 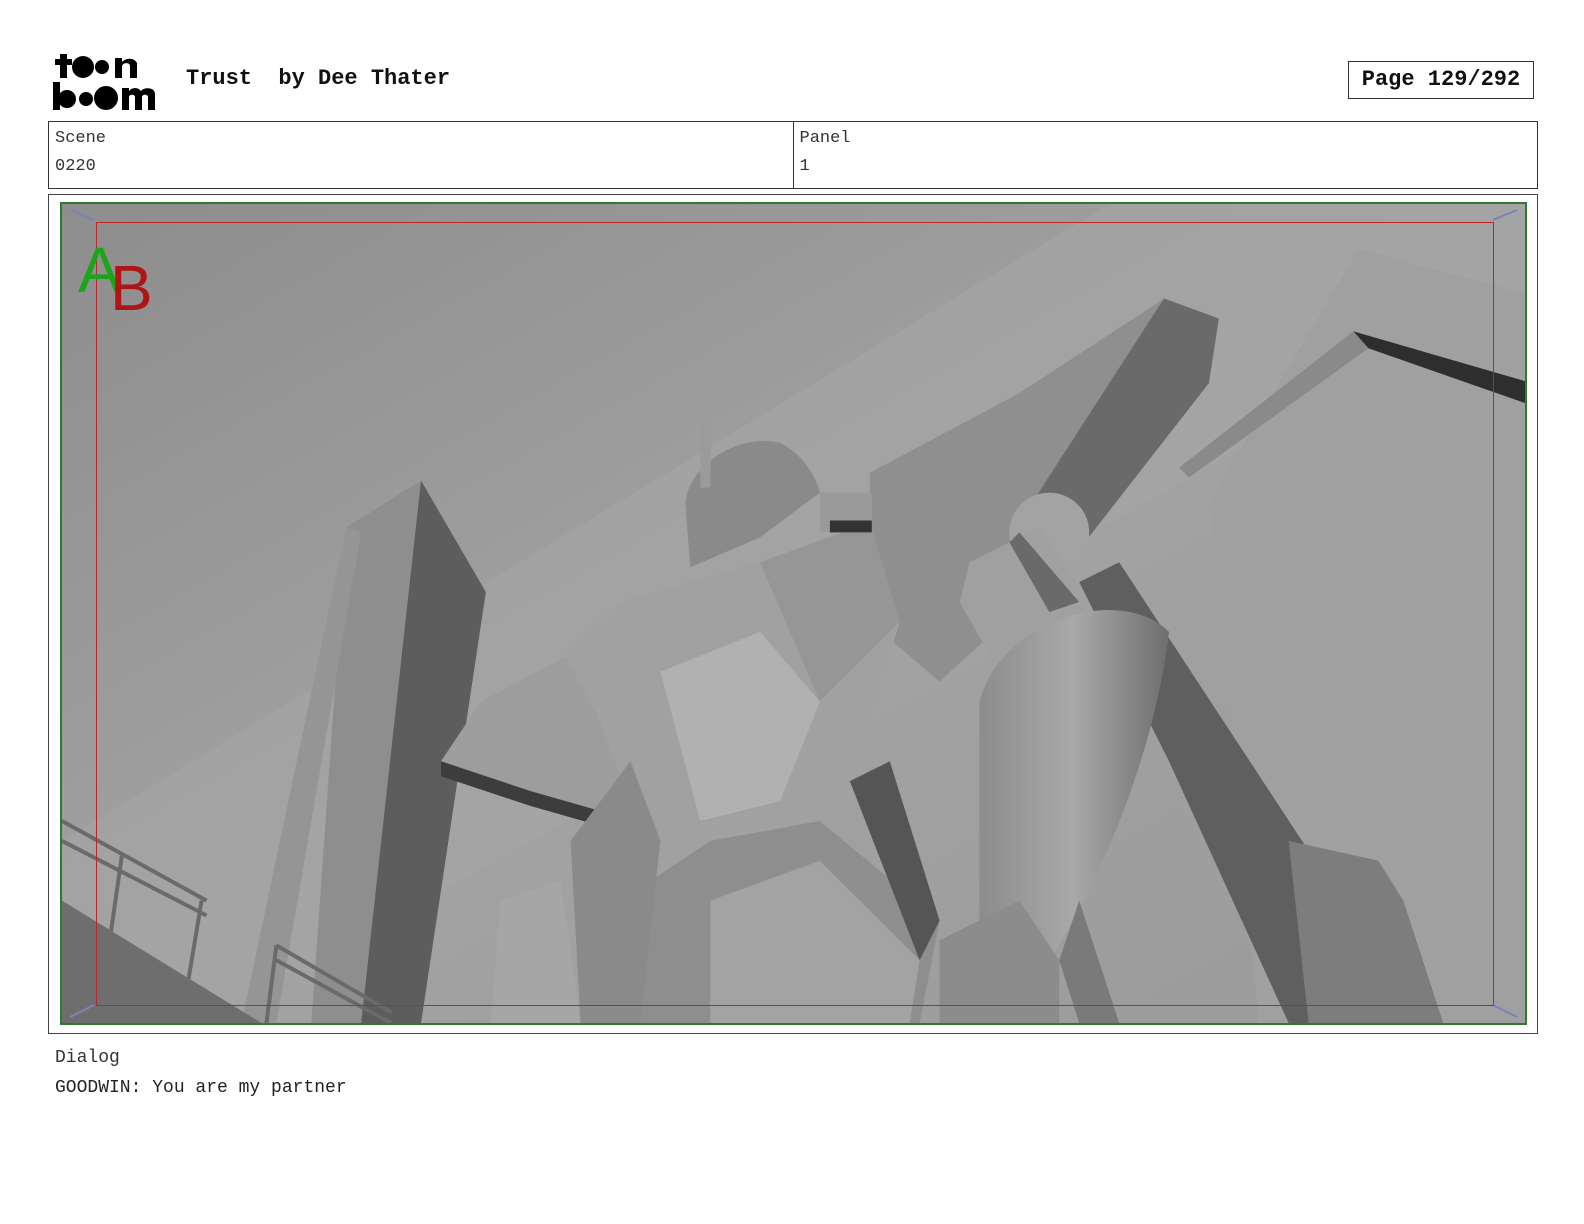 What do you see at coordinates (421, 155) in the screenshot?
I see `scene-cell: Scene 0220` at bounding box center [421, 155].